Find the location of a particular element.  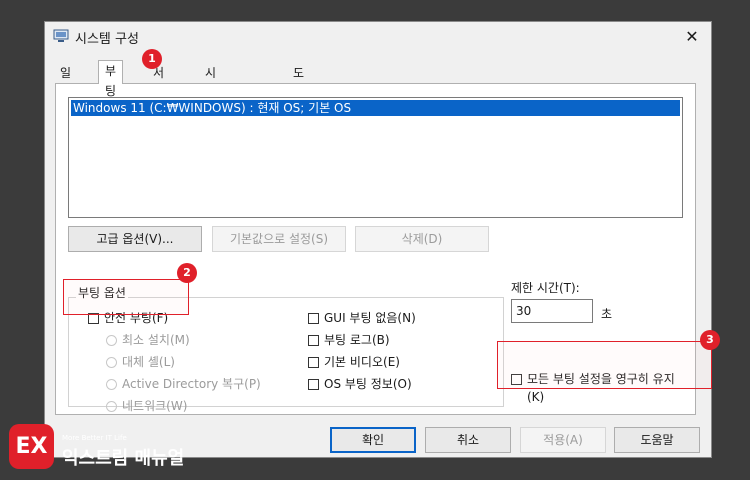

timeout-unit: 초 is located at coordinates (607, 314).